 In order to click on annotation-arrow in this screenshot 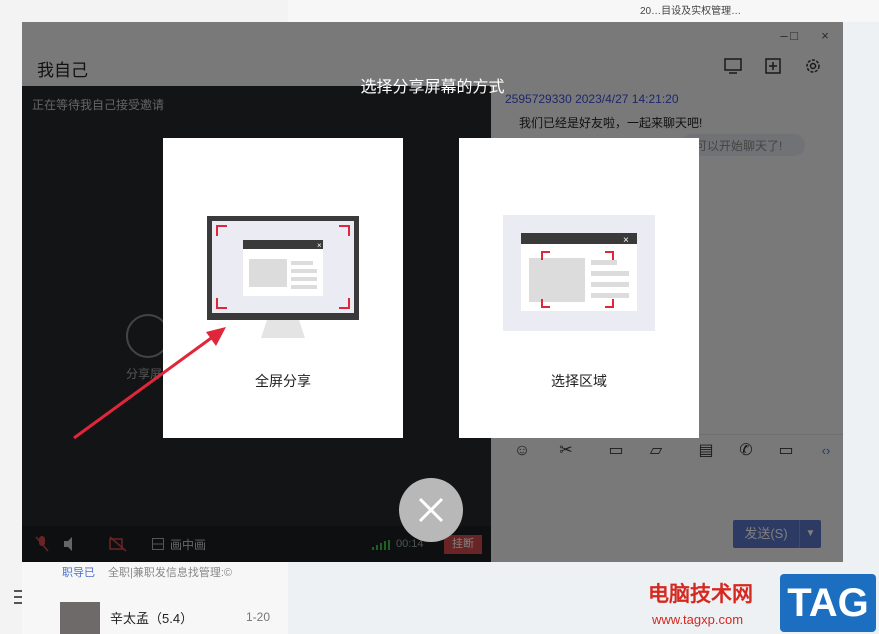, I will do `click(149, 383)`.